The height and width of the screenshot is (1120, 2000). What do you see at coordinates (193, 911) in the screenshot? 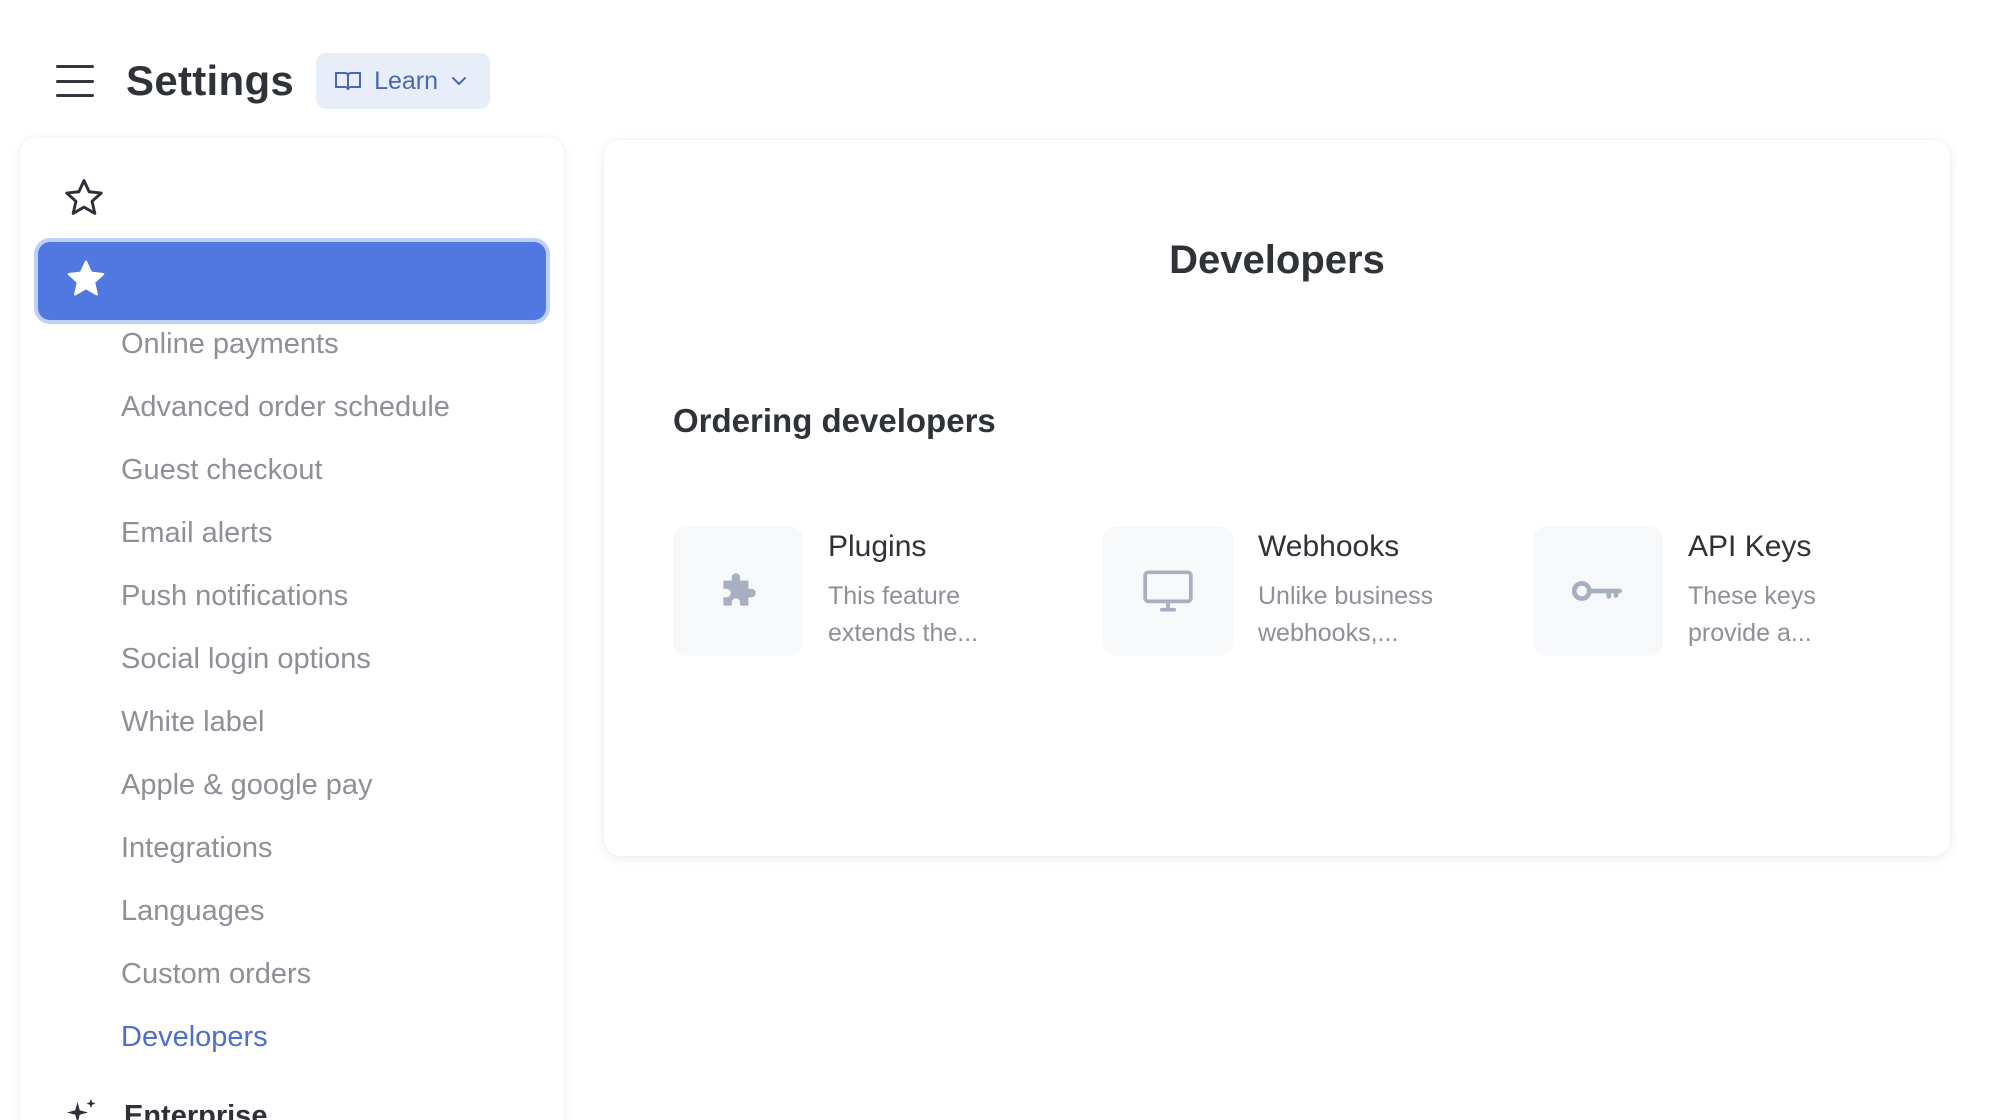
I see `sidebar-item-languages: Languages` at bounding box center [193, 911].